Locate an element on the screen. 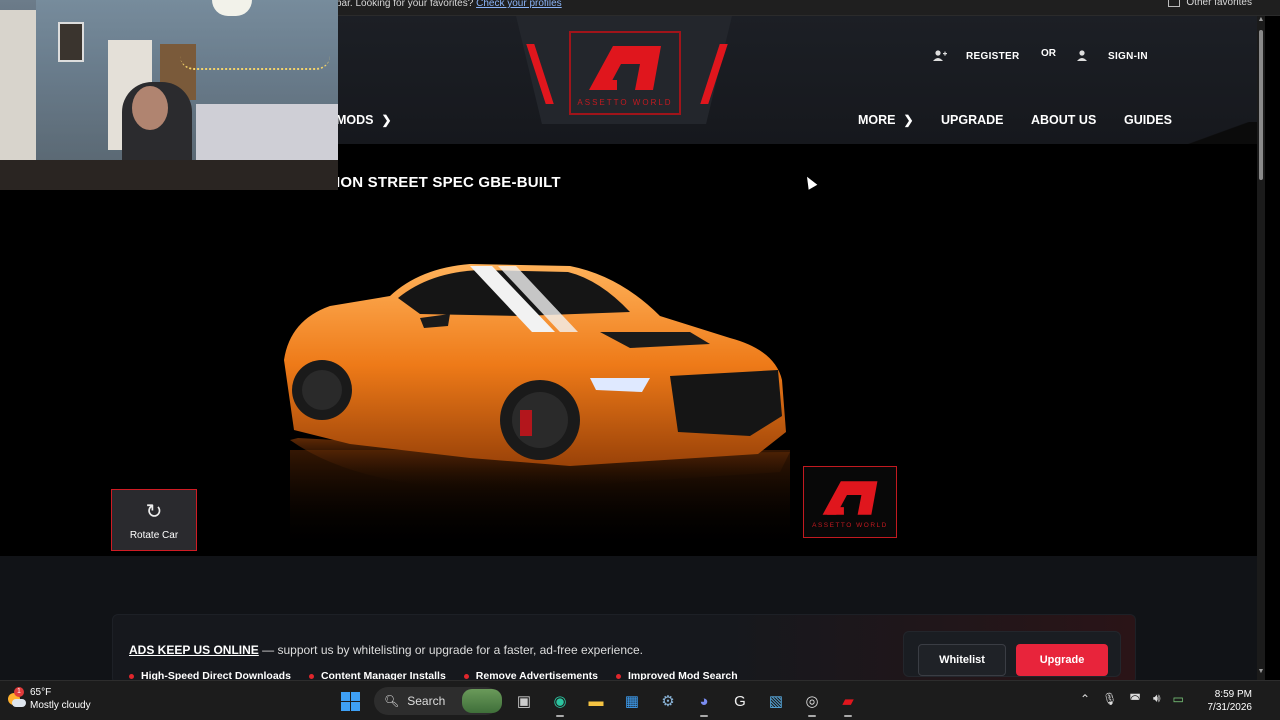 This screenshot has height=720, width=1280. logo-text: ASSETTO WORLD is located at coordinates (625, 102).